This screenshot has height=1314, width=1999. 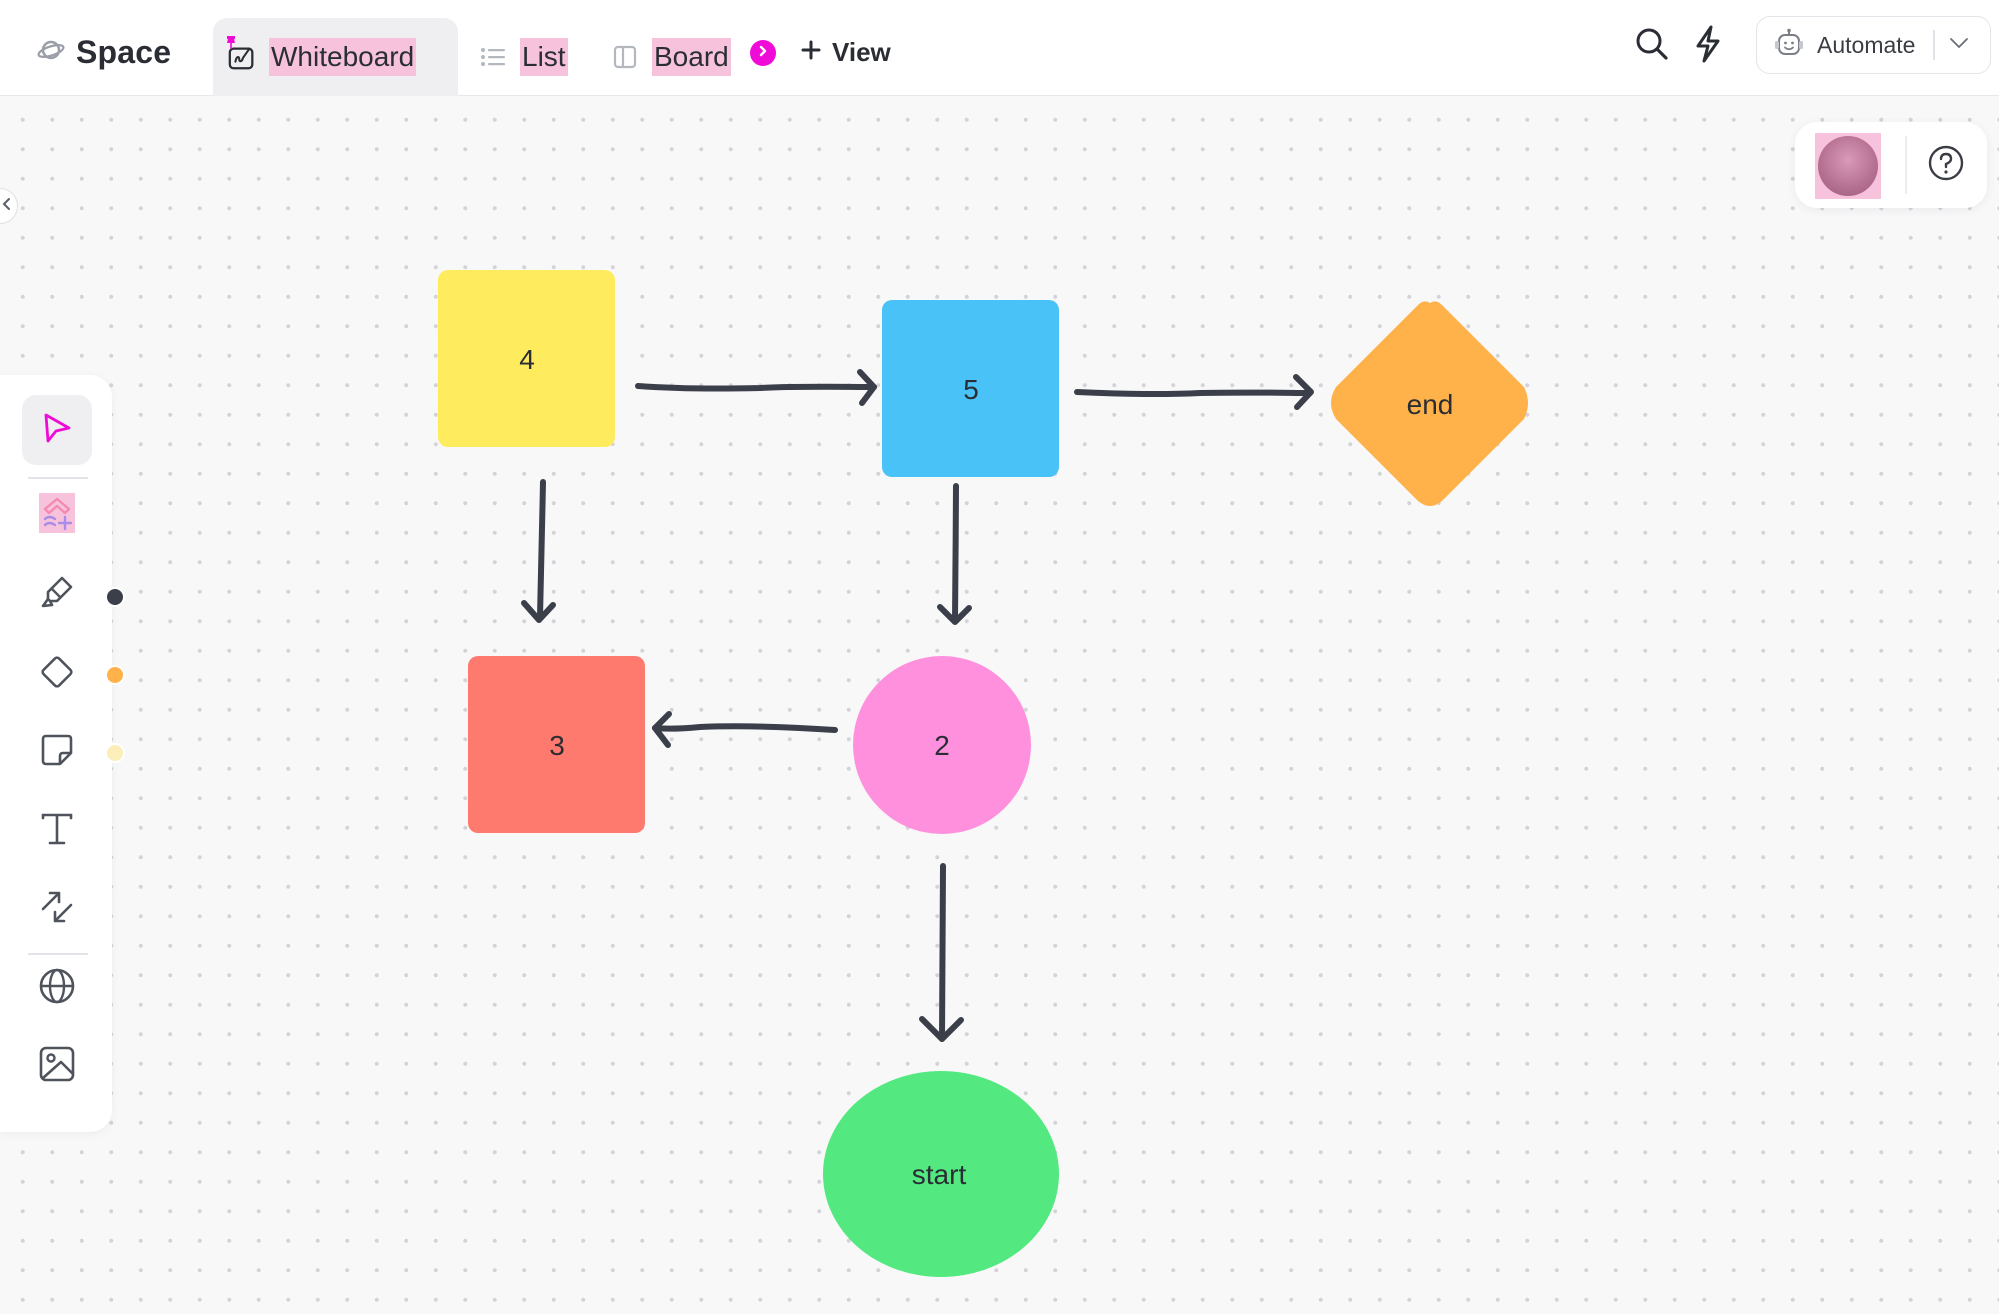 I want to click on node-2-label: 2, so click(x=942, y=745).